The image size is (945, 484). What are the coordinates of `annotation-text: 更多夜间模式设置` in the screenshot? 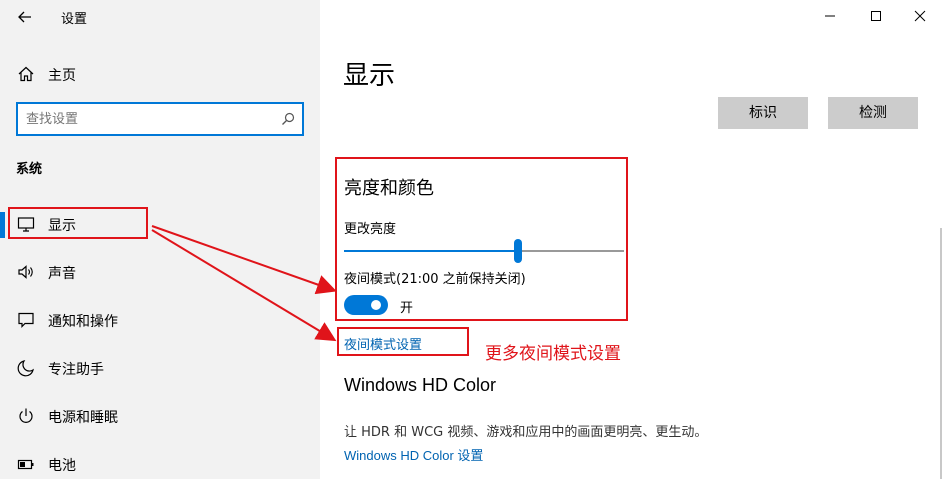 It's located at (553, 354).